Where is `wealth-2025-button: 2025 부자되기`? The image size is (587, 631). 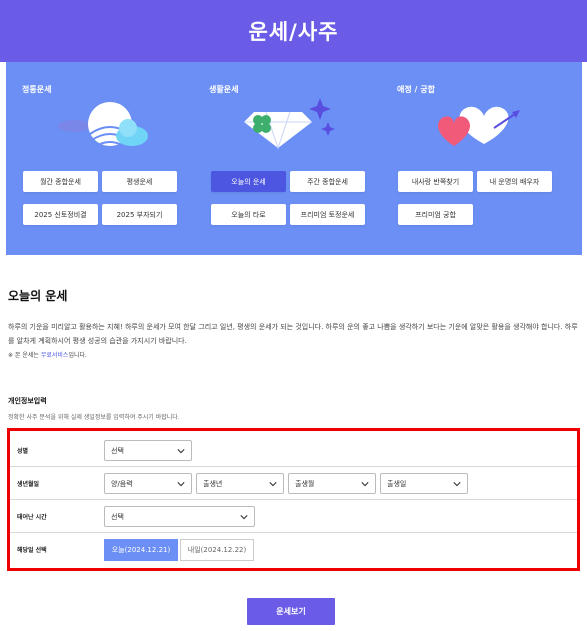
wealth-2025-button: 2025 부자되기 is located at coordinates (139, 214).